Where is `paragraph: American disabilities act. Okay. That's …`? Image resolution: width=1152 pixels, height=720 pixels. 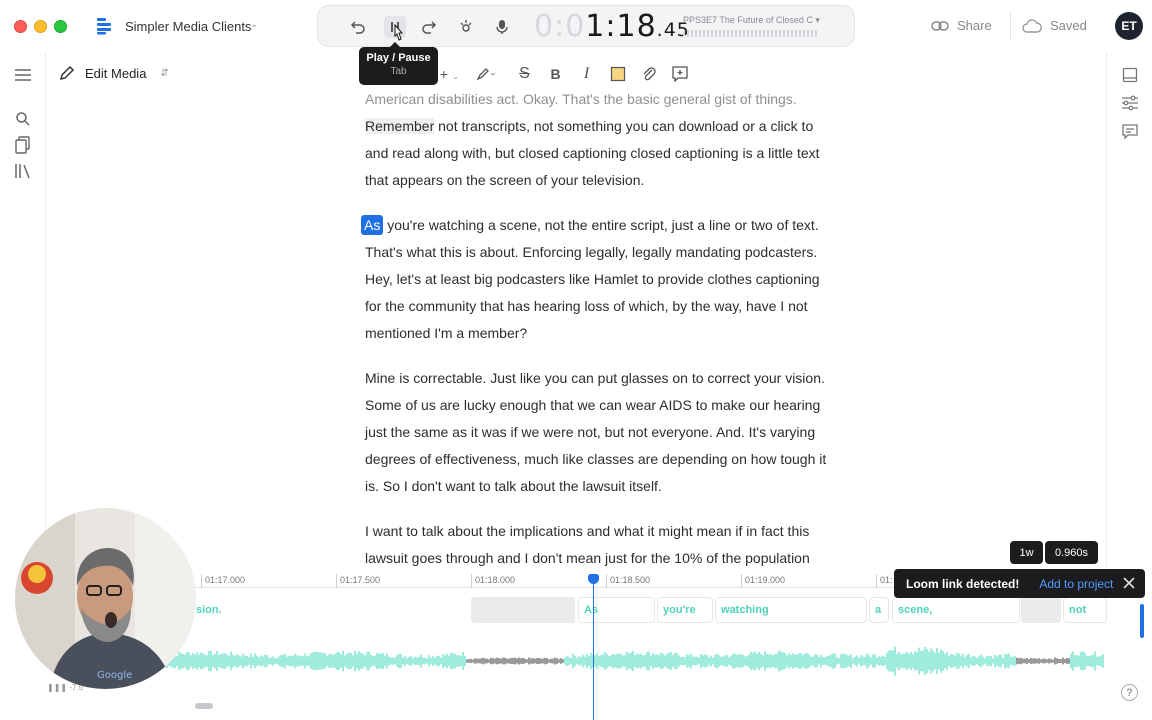 paragraph: American disabilities act. Okay. That's … is located at coordinates (600, 140).